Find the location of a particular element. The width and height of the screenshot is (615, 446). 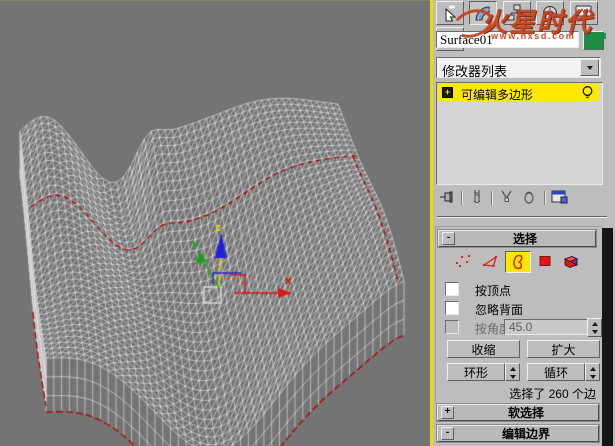

display-tab-icon is located at coordinates (583, 13).